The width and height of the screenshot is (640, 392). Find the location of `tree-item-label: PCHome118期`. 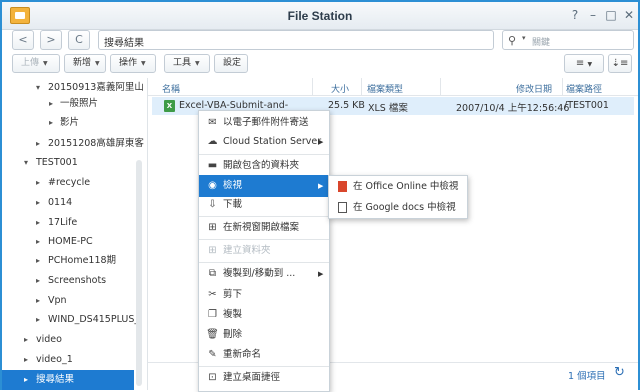

tree-item-label: PCHome118期 is located at coordinates (82, 260).